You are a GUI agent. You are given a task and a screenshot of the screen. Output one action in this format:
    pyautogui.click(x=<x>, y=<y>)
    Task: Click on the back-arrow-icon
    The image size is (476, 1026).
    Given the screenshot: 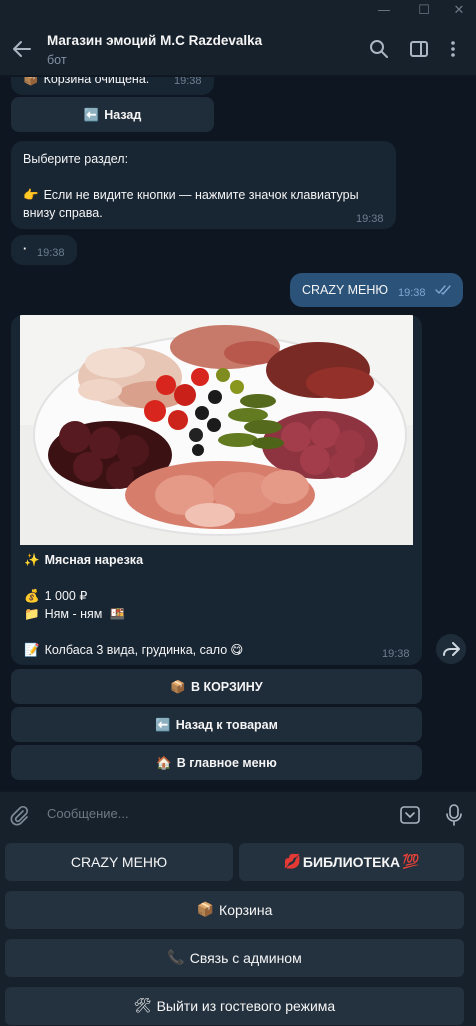 What is the action you would take?
    pyautogui.click(x=22, y=49)
    